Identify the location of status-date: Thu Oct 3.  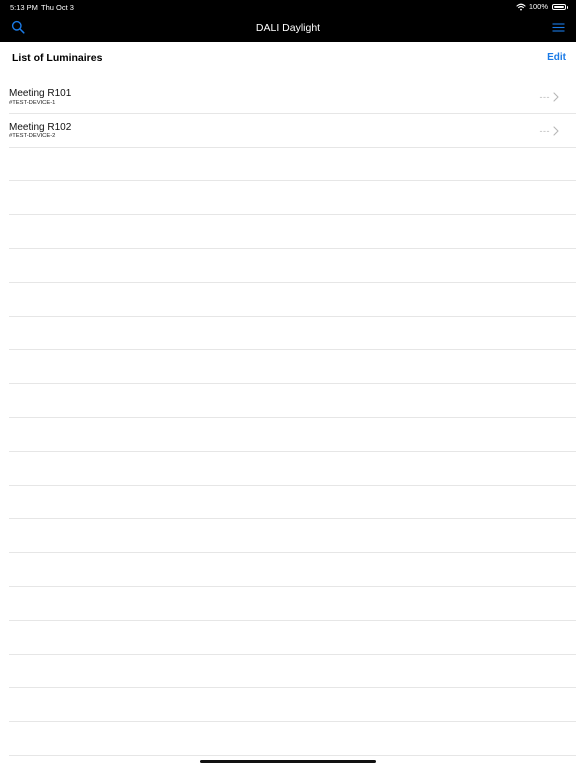
(57, 7).